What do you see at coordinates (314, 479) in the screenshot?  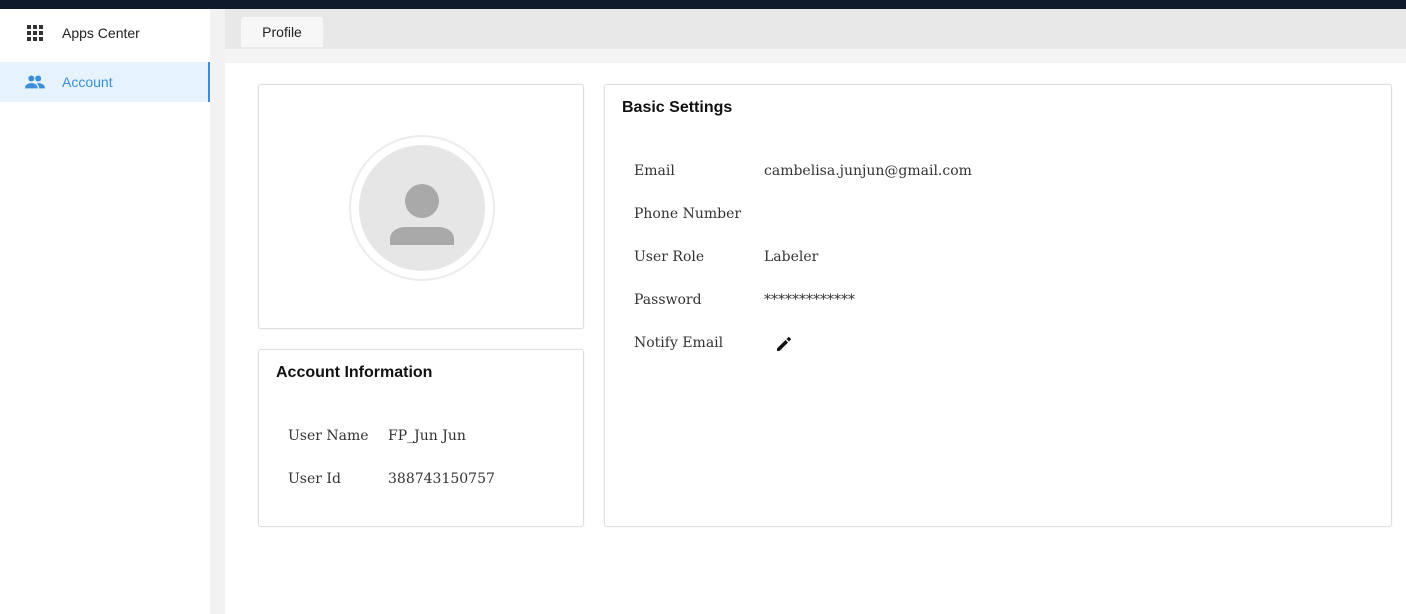 I see `user-id-label: User Id` at bounding box center [314, 479].